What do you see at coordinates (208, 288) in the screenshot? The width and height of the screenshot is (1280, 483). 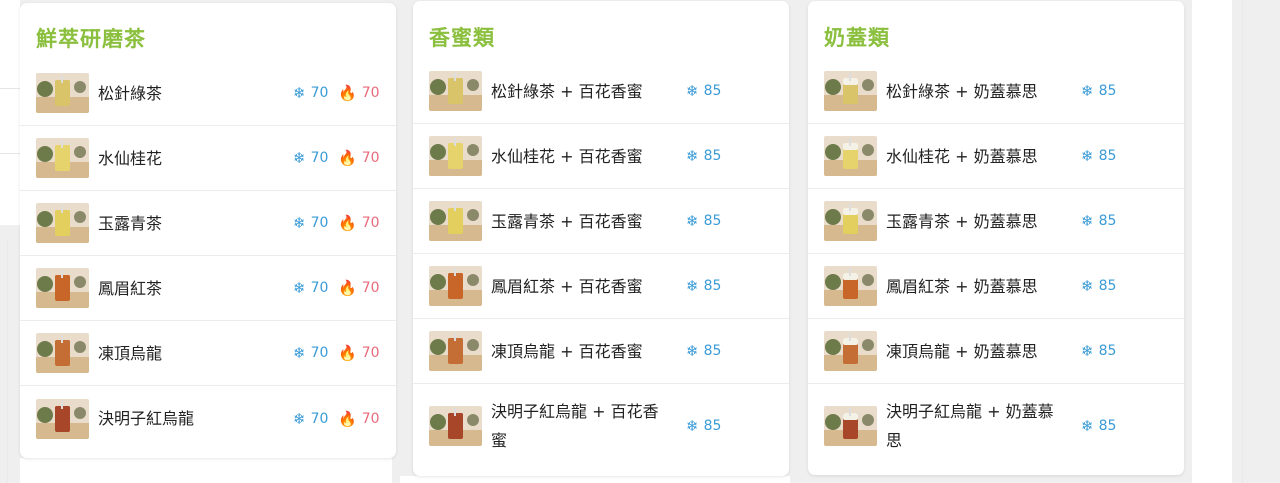 I see `menu-item: 鳳眉紅茶 ❄ 70 🔥 70` at bounding box center [208, 288].